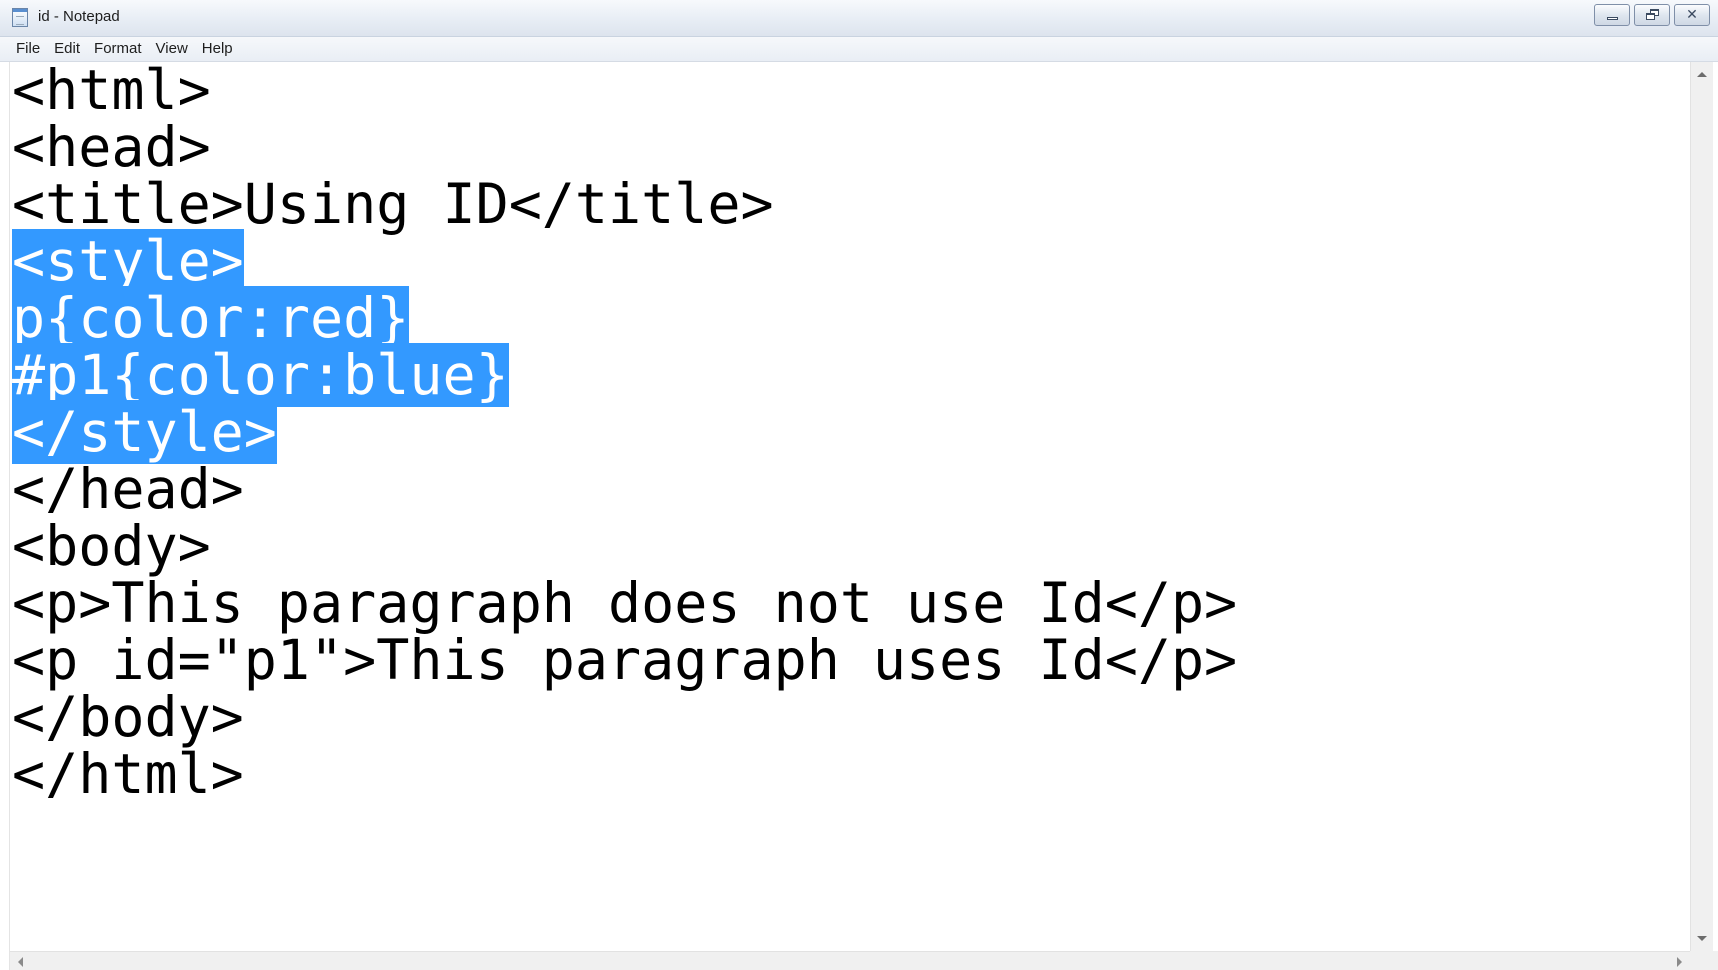 Image resolution: width=1718 pixels, height=970 pixels. I want to click on code-line: </head>, so click(850, 489).